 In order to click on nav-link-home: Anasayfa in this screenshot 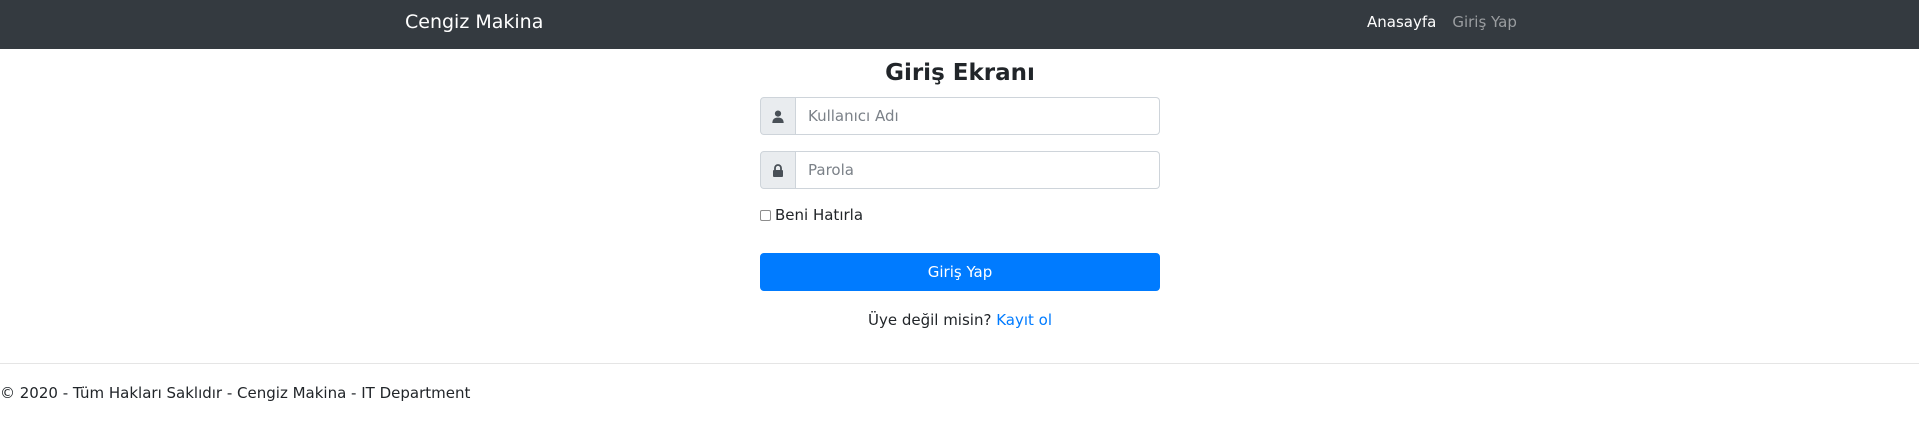, I will do `click(1401, 22)`.